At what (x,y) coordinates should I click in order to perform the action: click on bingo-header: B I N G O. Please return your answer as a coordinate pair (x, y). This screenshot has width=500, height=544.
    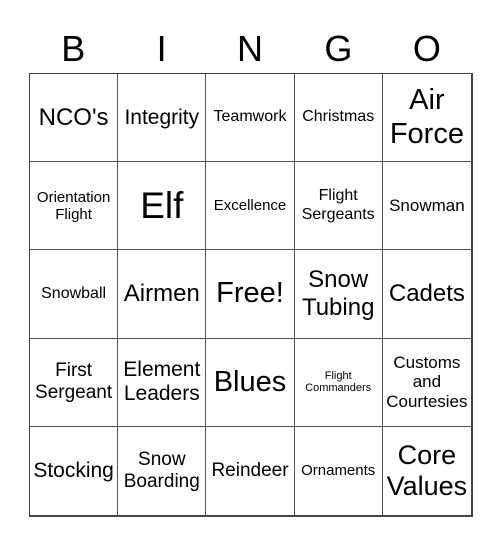
    Looking at the image, I should click on (250, 49).